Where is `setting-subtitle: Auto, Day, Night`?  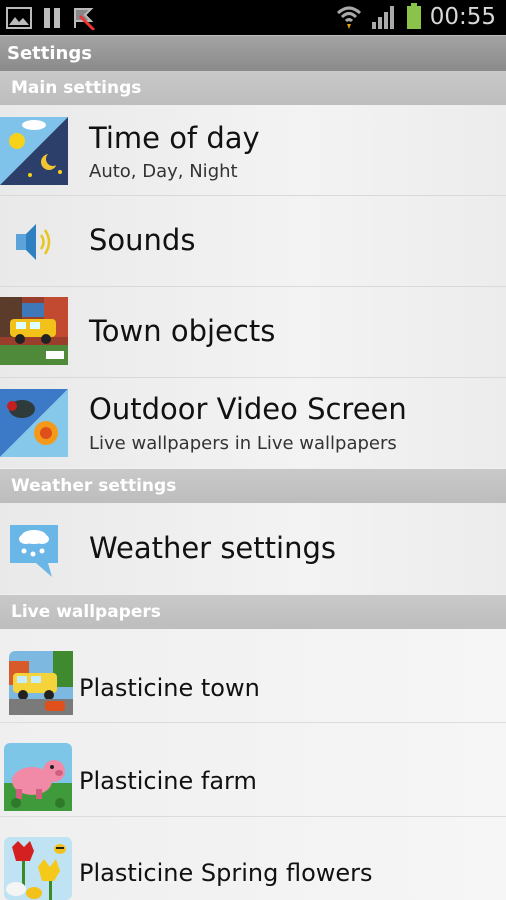 setting-subtitle: Auto, Day, Night is located at coordinates (163, 171).